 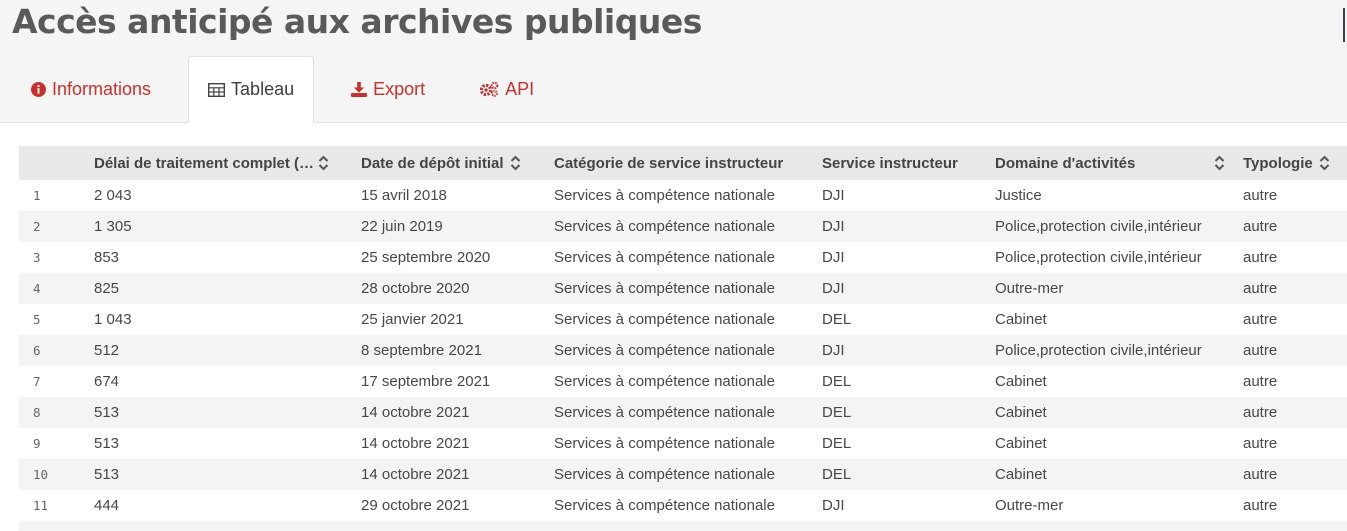 What do you see at coordinates (251, 89) in the screenshot?
I see `tab-tableau: Tableau` at bounding box center [251, 89].